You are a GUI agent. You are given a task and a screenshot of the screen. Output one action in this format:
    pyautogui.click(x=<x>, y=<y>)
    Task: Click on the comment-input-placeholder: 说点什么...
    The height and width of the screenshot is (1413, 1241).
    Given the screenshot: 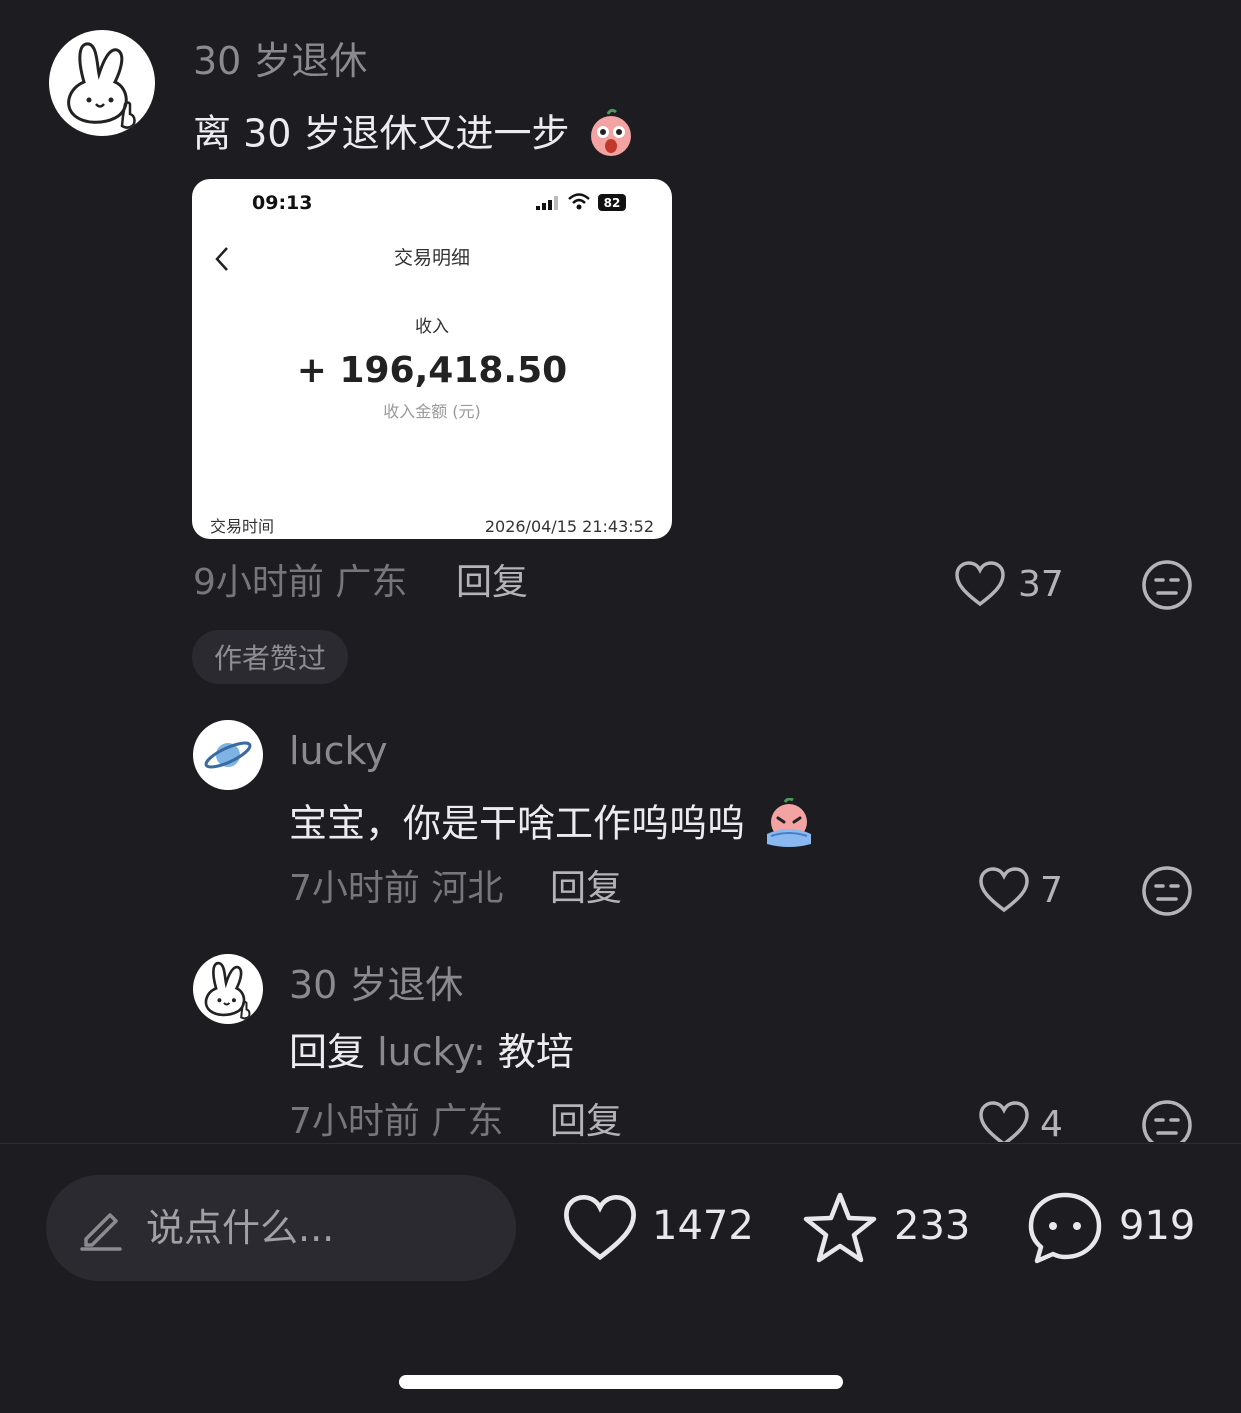 What is the action you would take?
    pyautogui.click(x=240, y=1228)
    